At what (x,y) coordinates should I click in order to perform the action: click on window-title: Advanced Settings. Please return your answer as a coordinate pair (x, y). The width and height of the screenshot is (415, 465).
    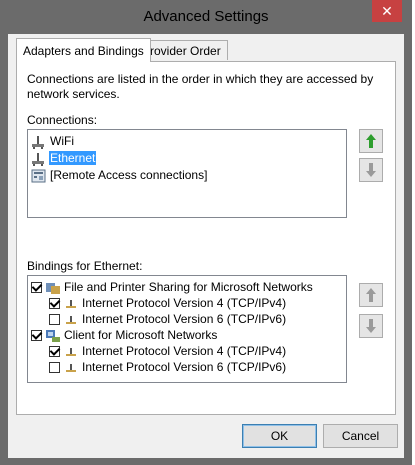
    Looking at the image, I should click on (206, 16).